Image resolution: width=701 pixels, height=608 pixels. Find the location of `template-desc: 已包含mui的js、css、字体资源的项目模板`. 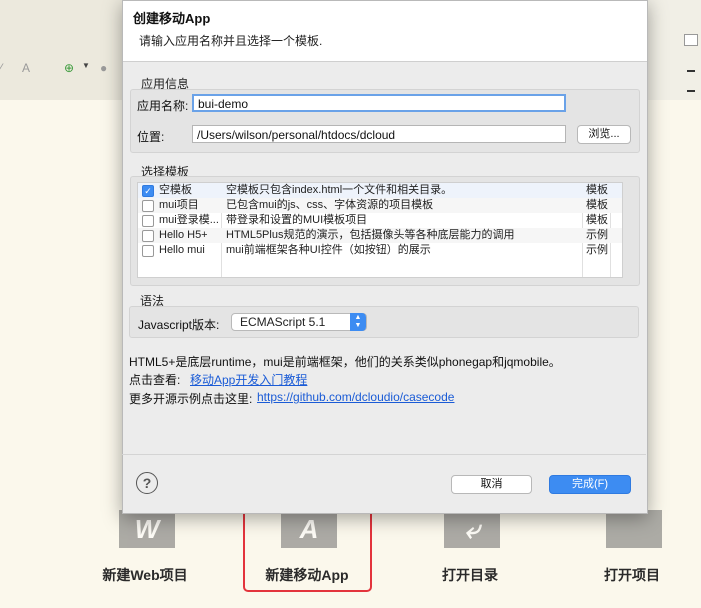

template-desc: 已包含mui的js、css、字体资源的项目模板 is located at coordinates (330, 205).